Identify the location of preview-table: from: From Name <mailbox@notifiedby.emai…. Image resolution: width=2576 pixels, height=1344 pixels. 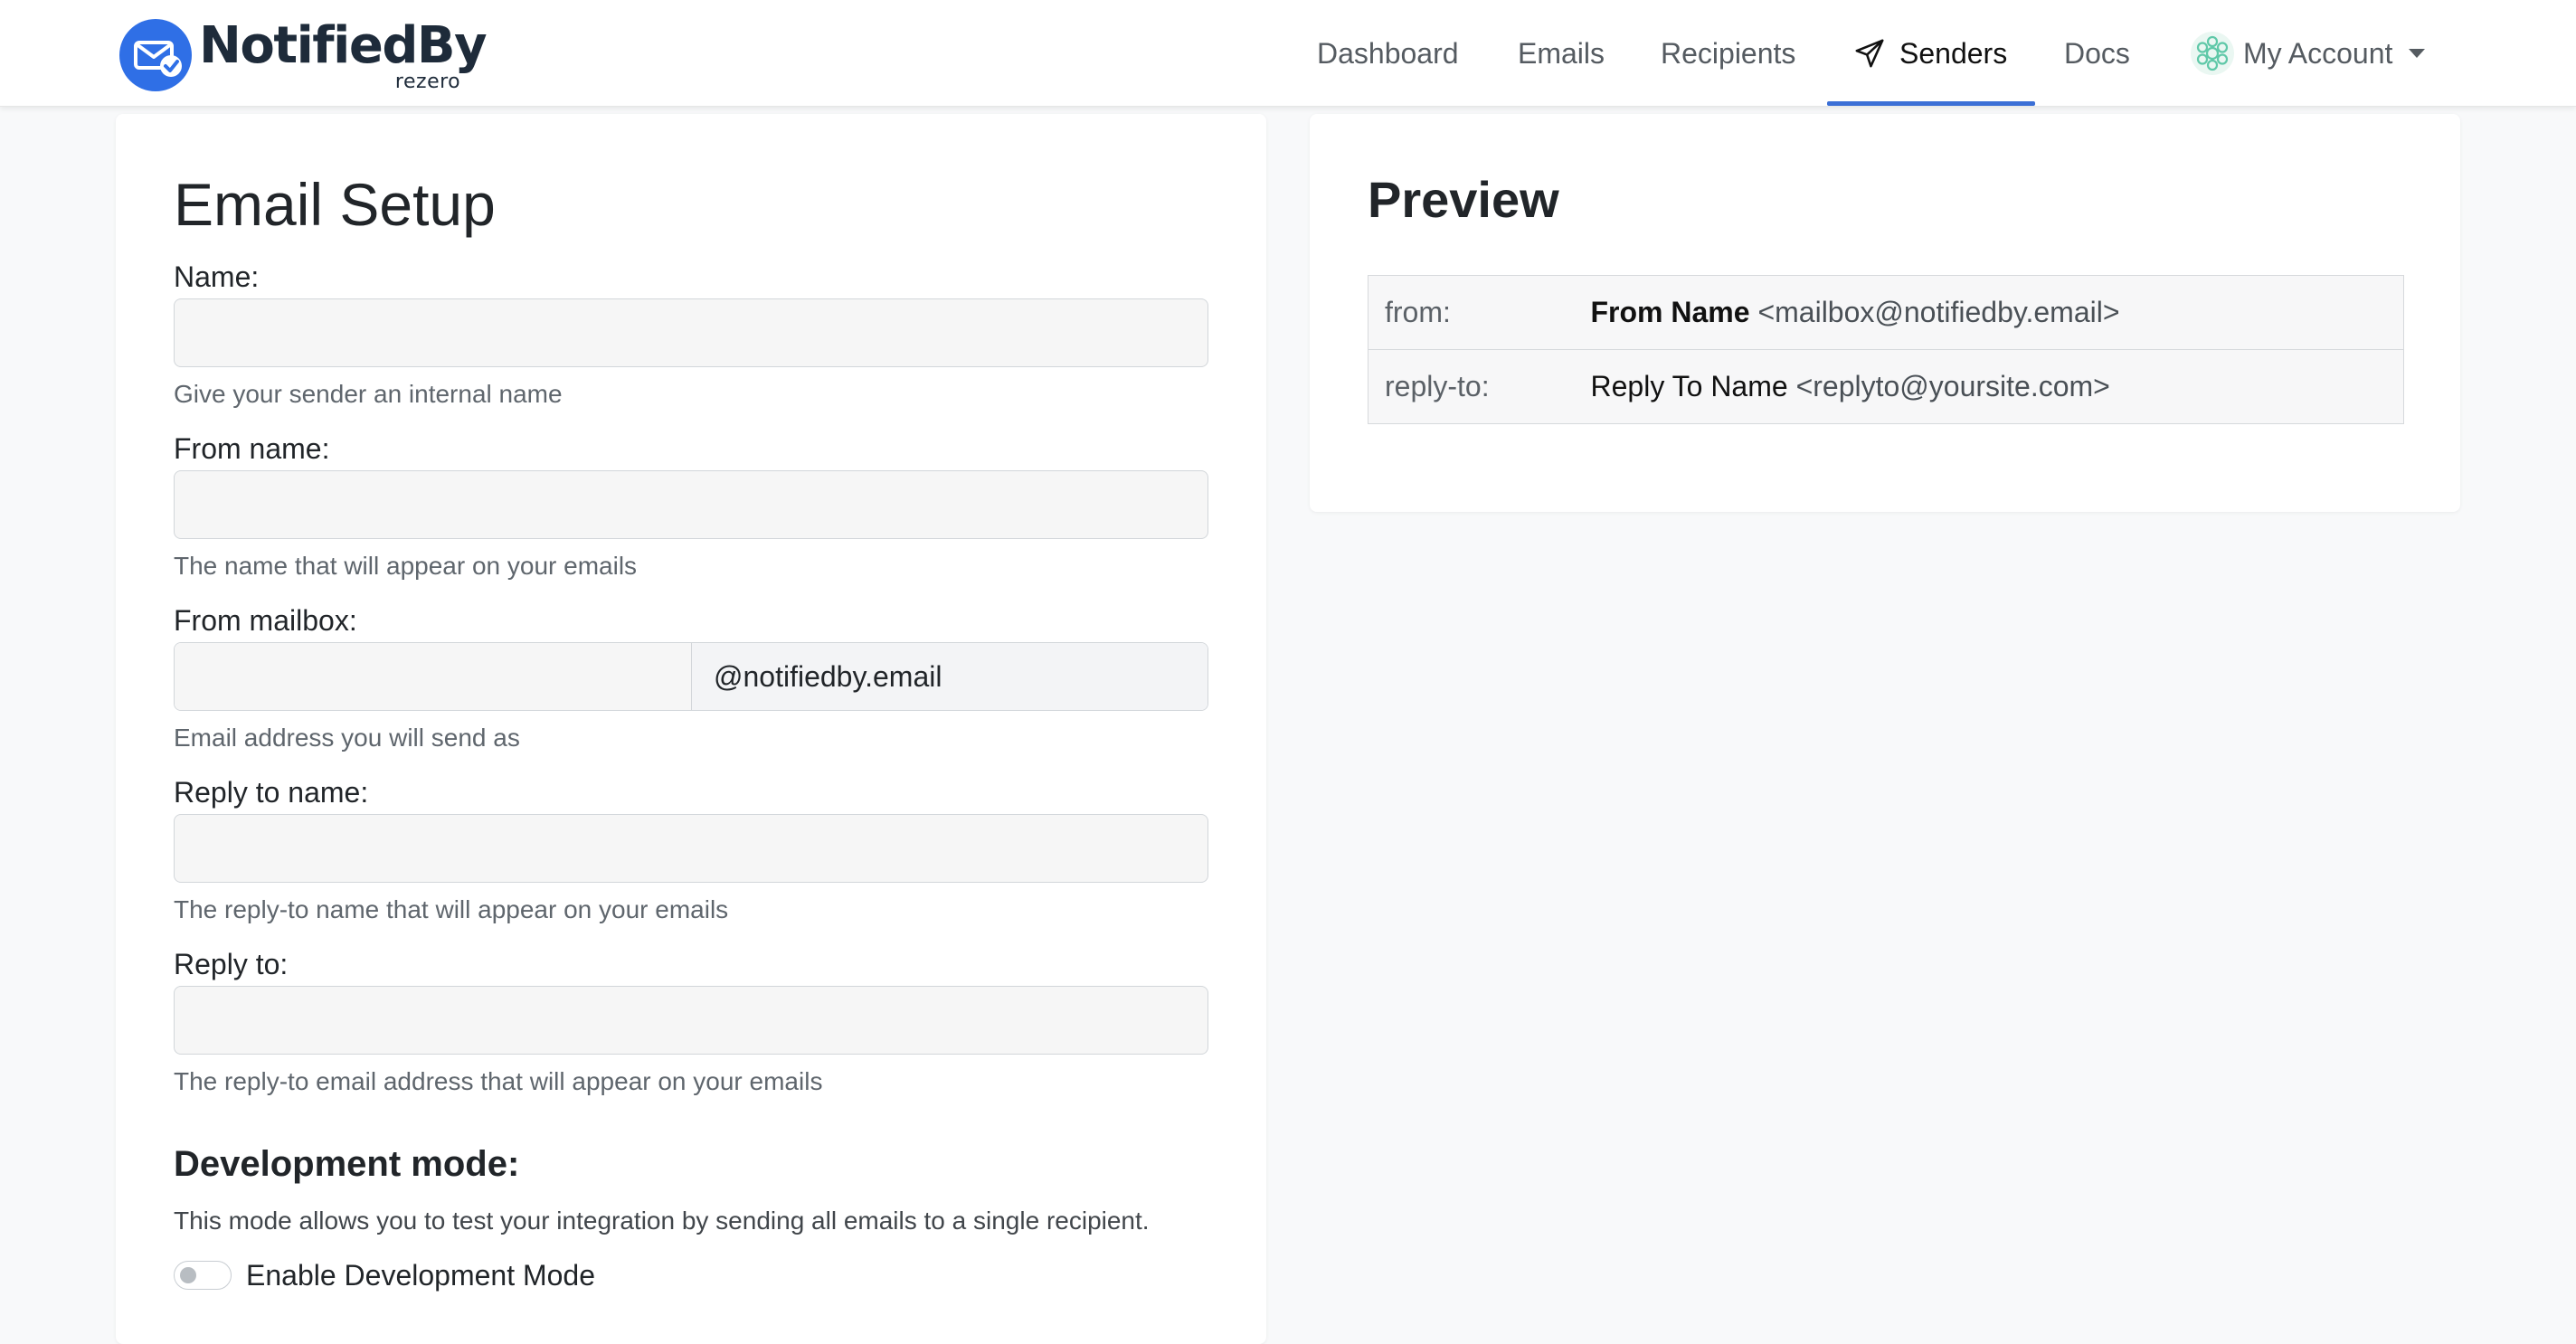
(1886, 349).